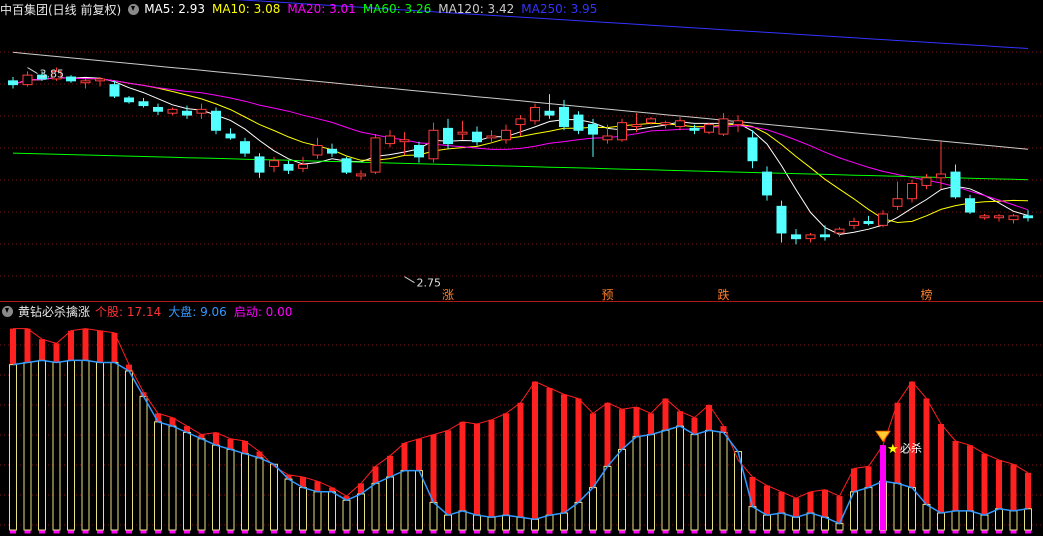  I want to click on signal-mark: 跌, so click(724, 294).